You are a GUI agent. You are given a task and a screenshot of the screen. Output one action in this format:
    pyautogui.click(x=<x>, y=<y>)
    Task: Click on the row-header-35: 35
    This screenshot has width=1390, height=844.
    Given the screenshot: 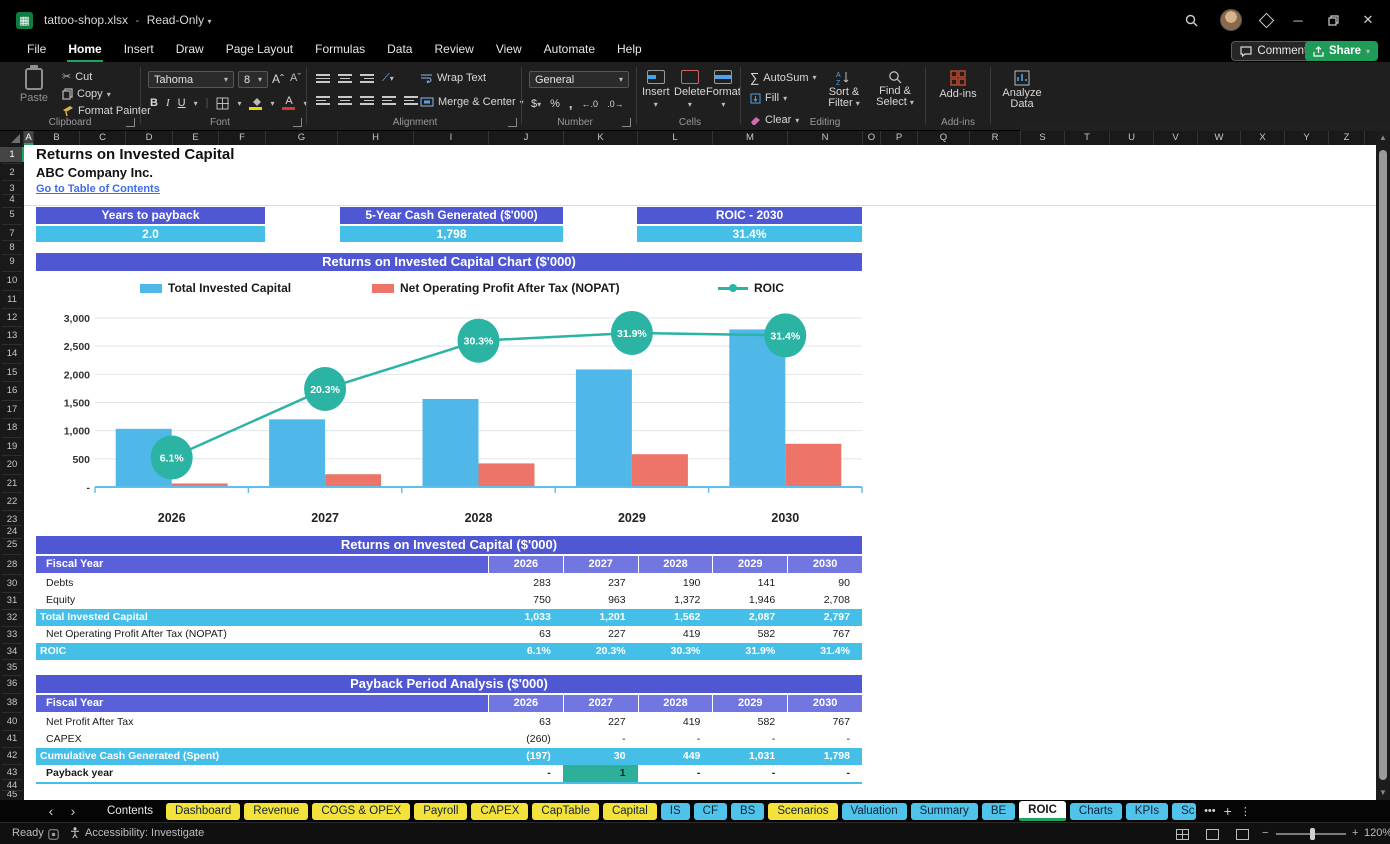 What is the action you would take?
    pyautogui.click(x=12, y=667)
    